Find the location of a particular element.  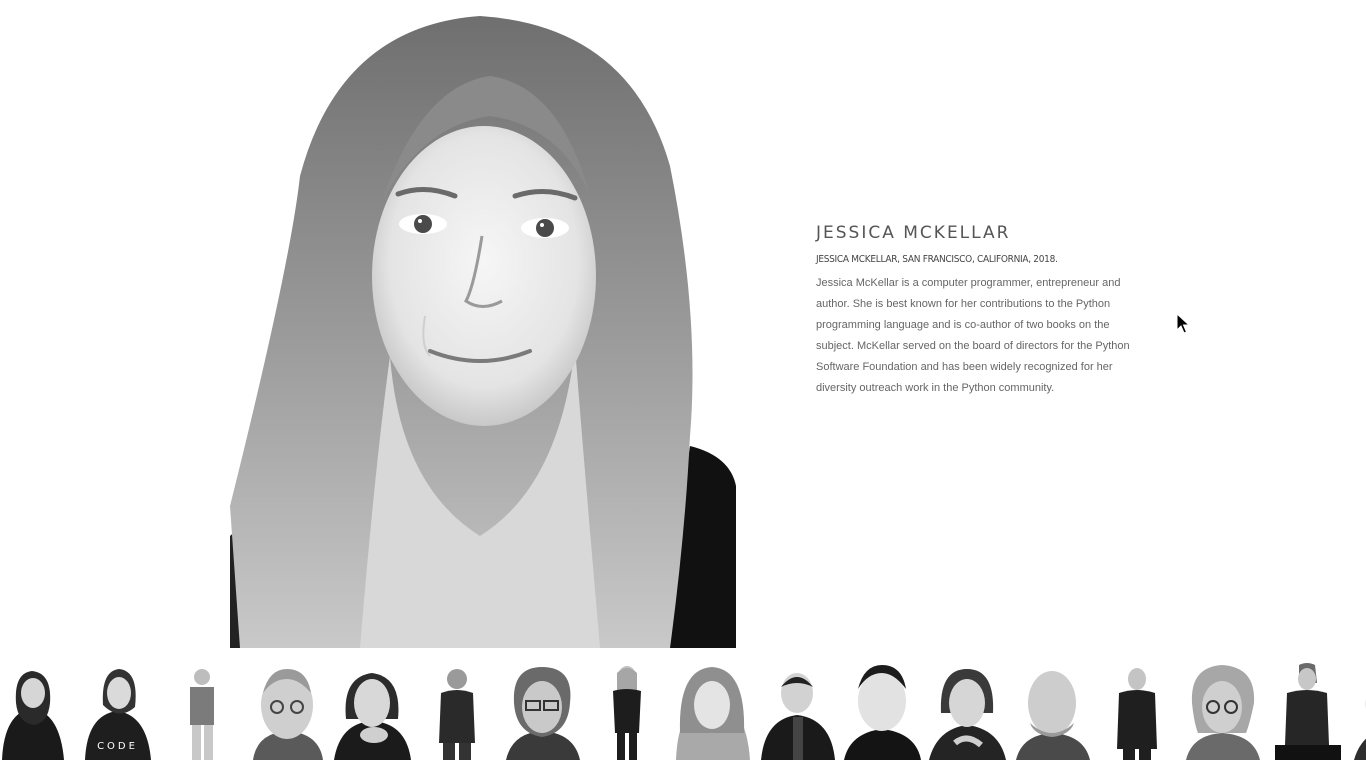

arrow-cursor-icon is located at coordinates (1183, 323).